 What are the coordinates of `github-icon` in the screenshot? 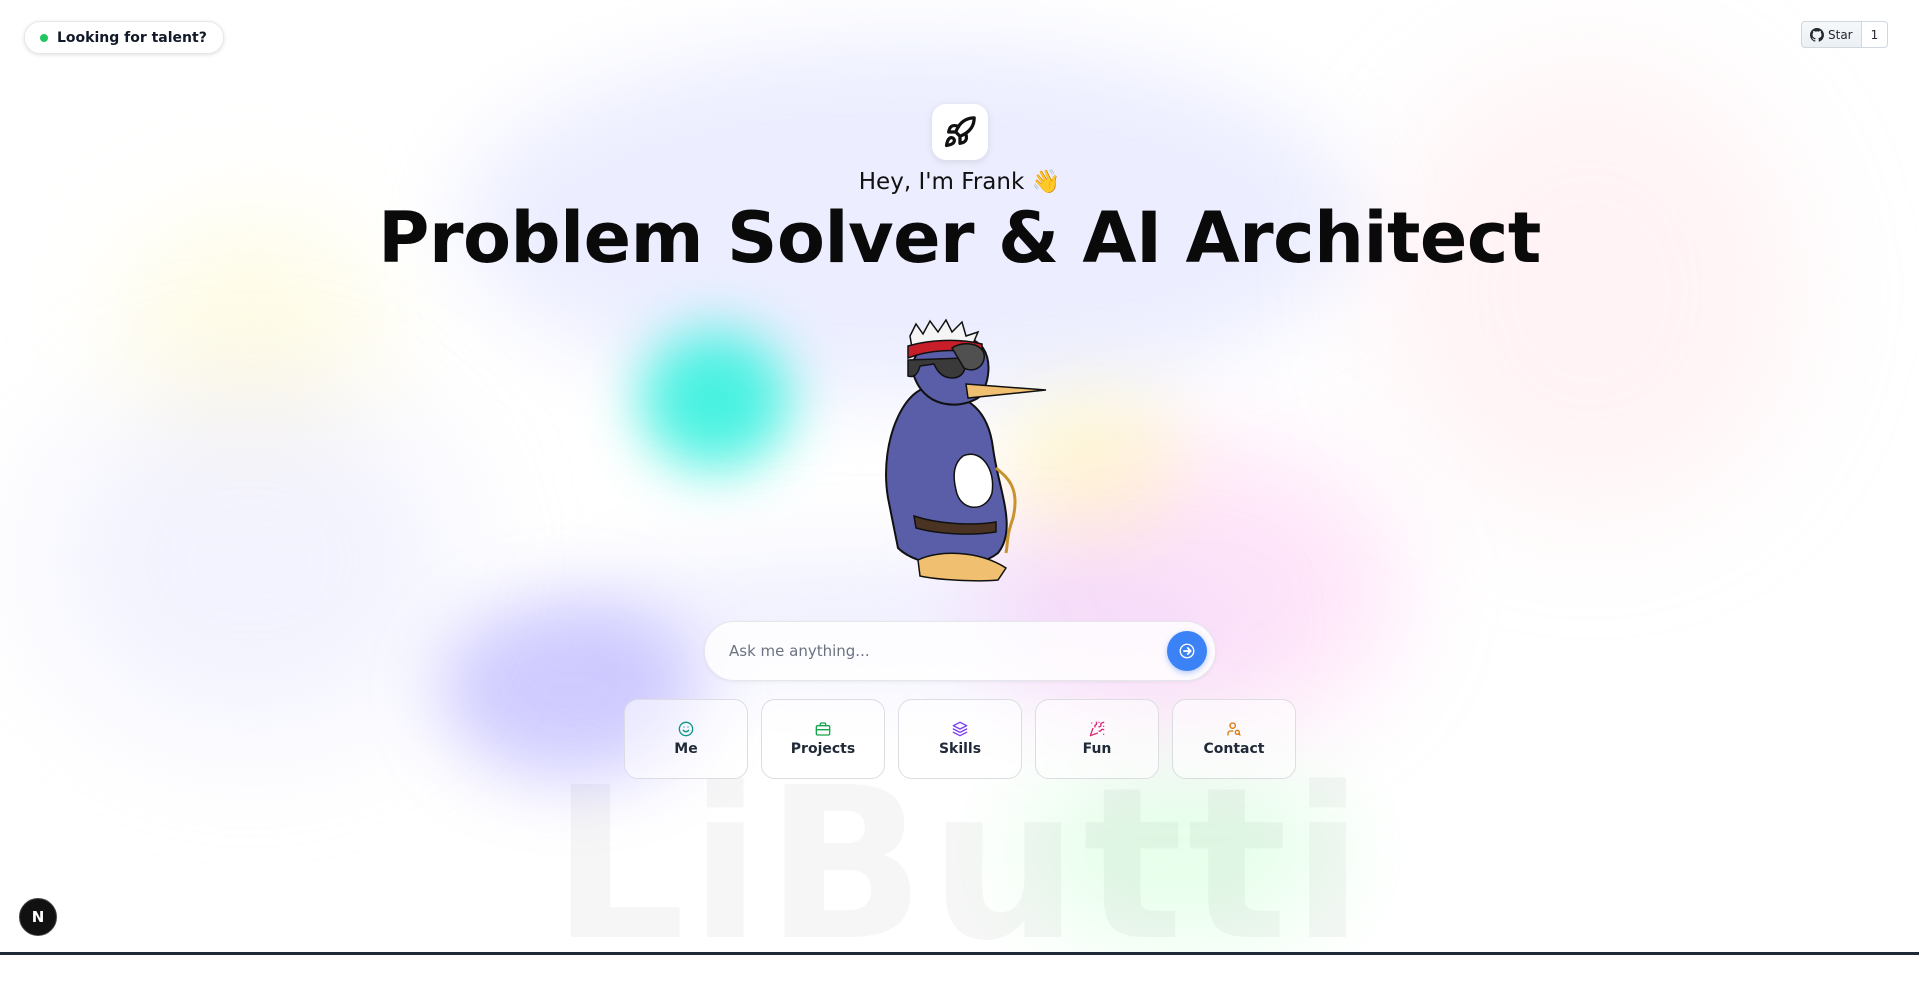 It's located at (1817, 34).